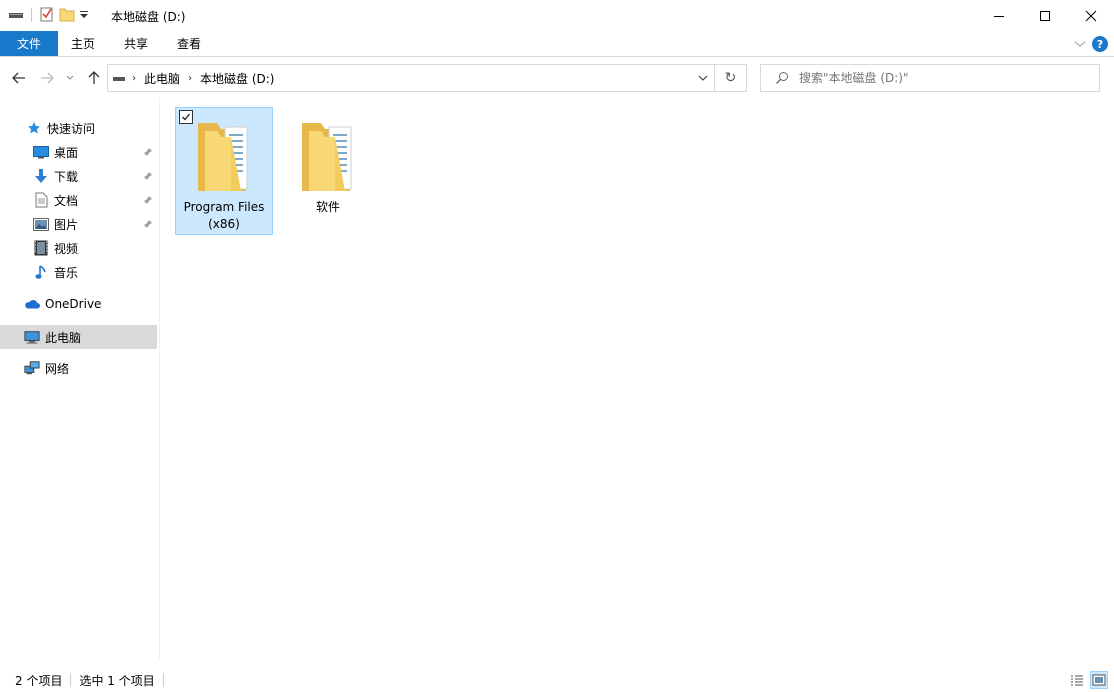 This screenshot has width=1114, height=692. Describe the element at coordinates (32, 304) in the screenshot. I see `onedrive-cloud-icon` at that location.